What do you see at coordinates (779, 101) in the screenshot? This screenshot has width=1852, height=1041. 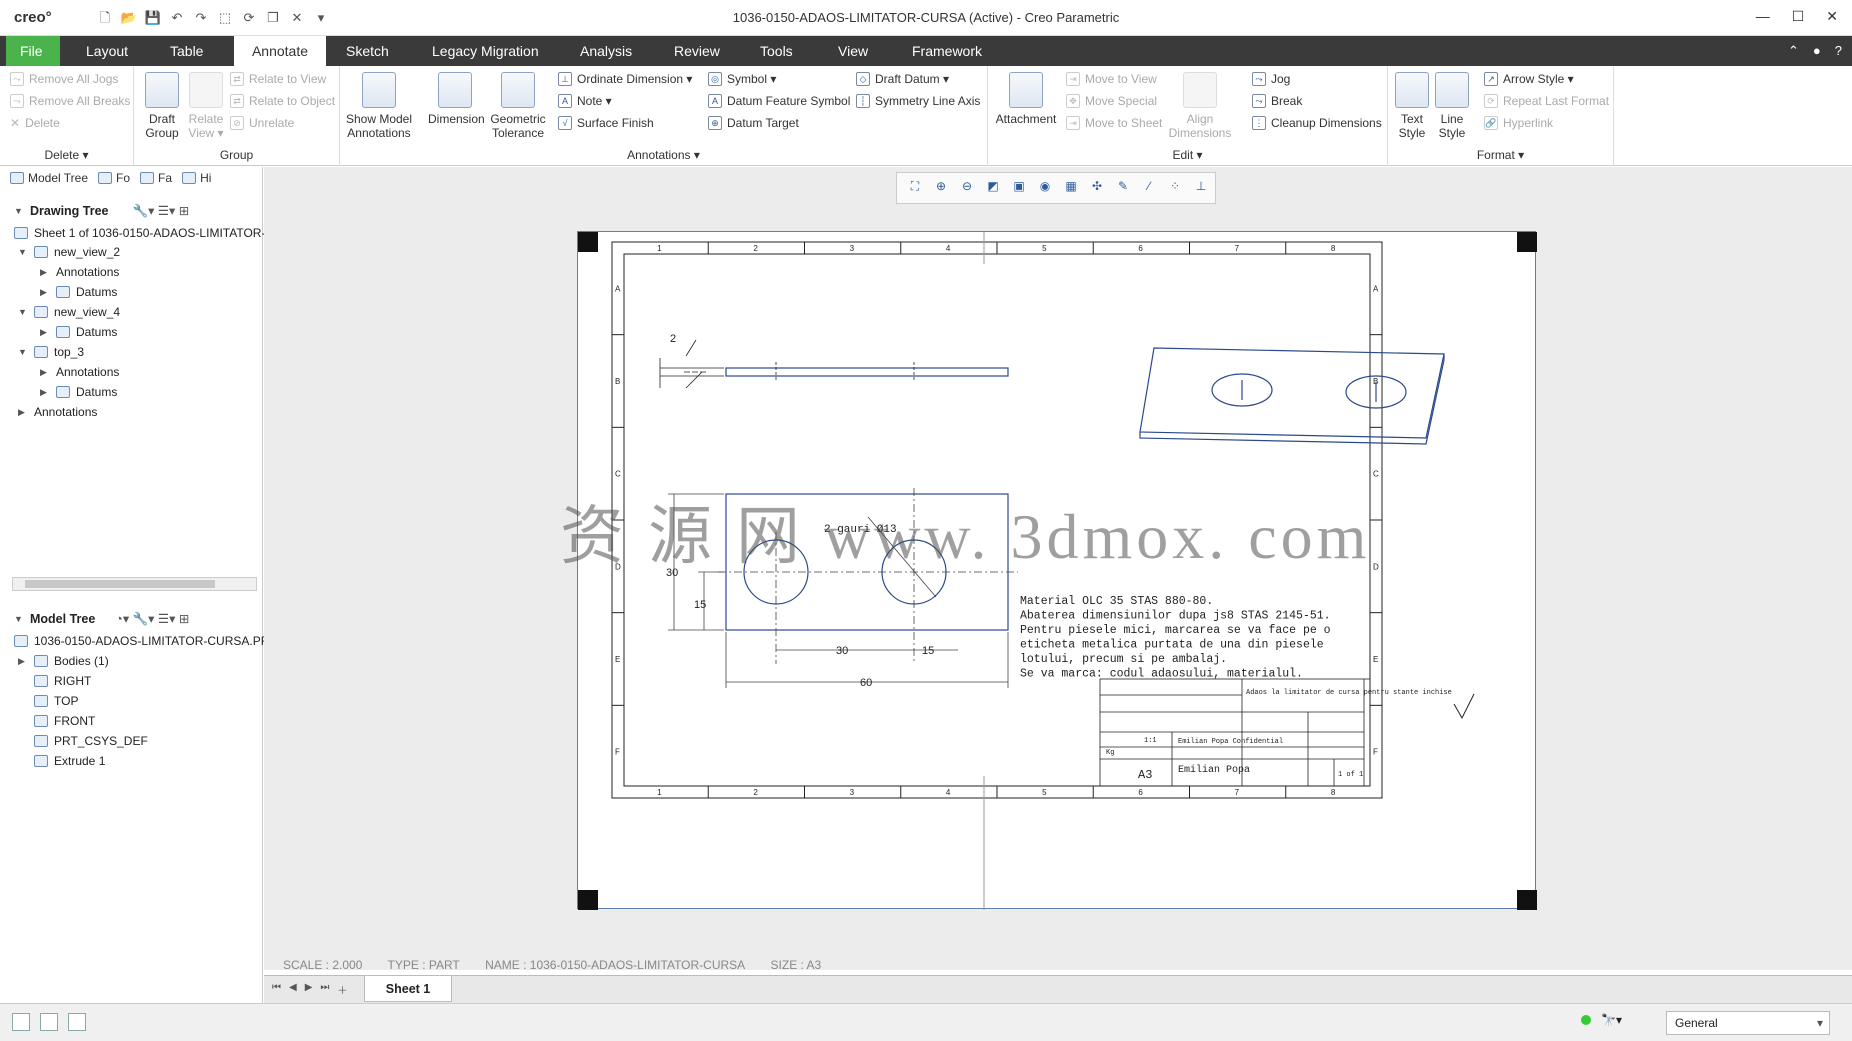 I see `datum-feature-symbol-button: A Datum Feature Symbol` at bounding box center [779, 101].